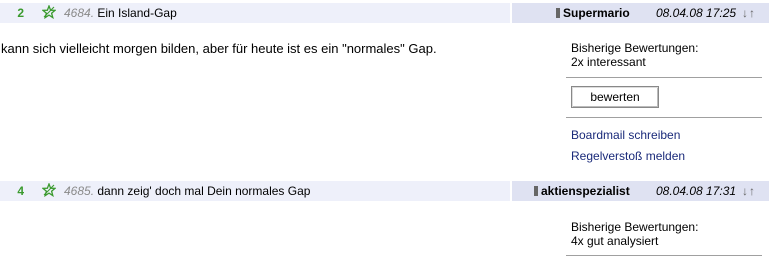 The width and height of the screenshot is (769, 262). Describe the element at coordinates (20, 13) in the screenshot. I see `rating-count: 2` at that location.